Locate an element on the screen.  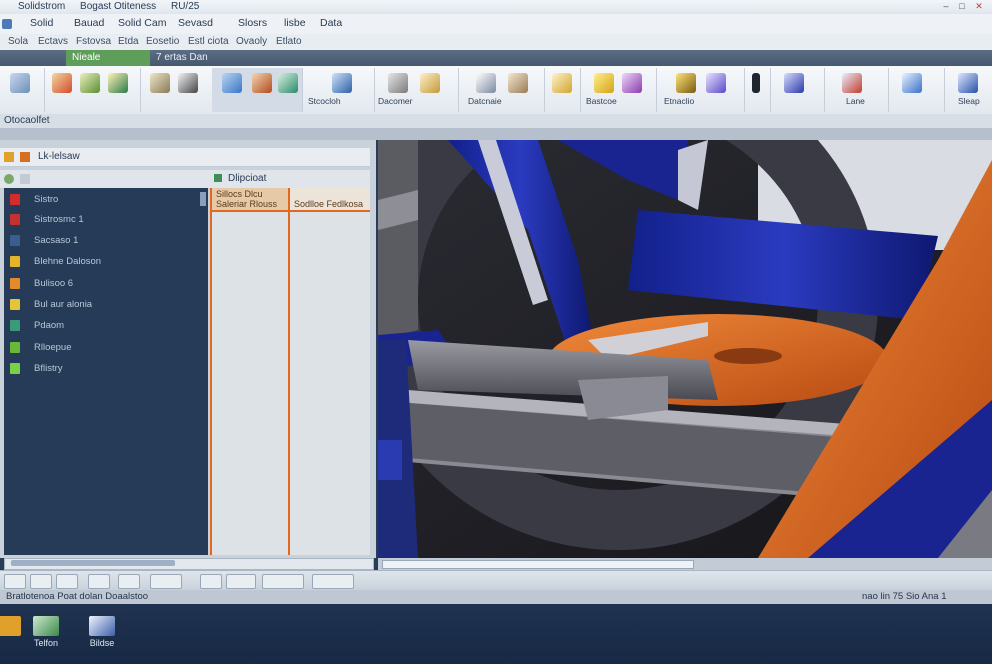
menu-item-data: Data is located at coordinates (331, 23).